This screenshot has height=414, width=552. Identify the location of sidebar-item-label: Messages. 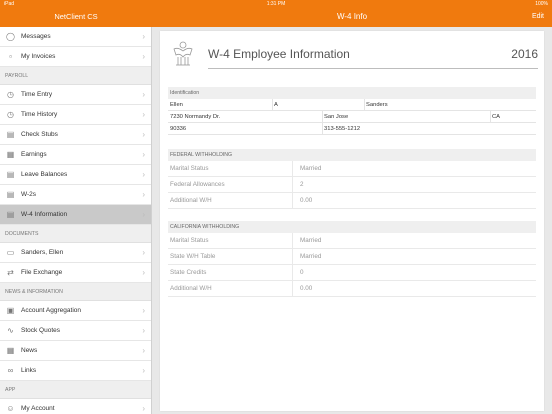
(36, 36).